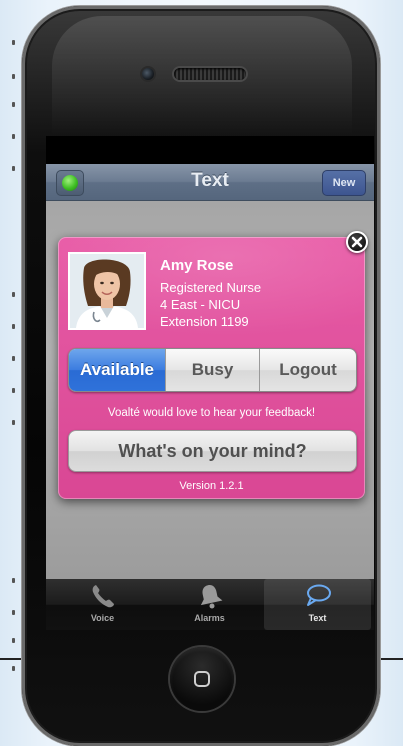 Image resolution: width=403 pixels, height=746 pixels. I want to click on navigation-bar: Text New, so click(210, 182).